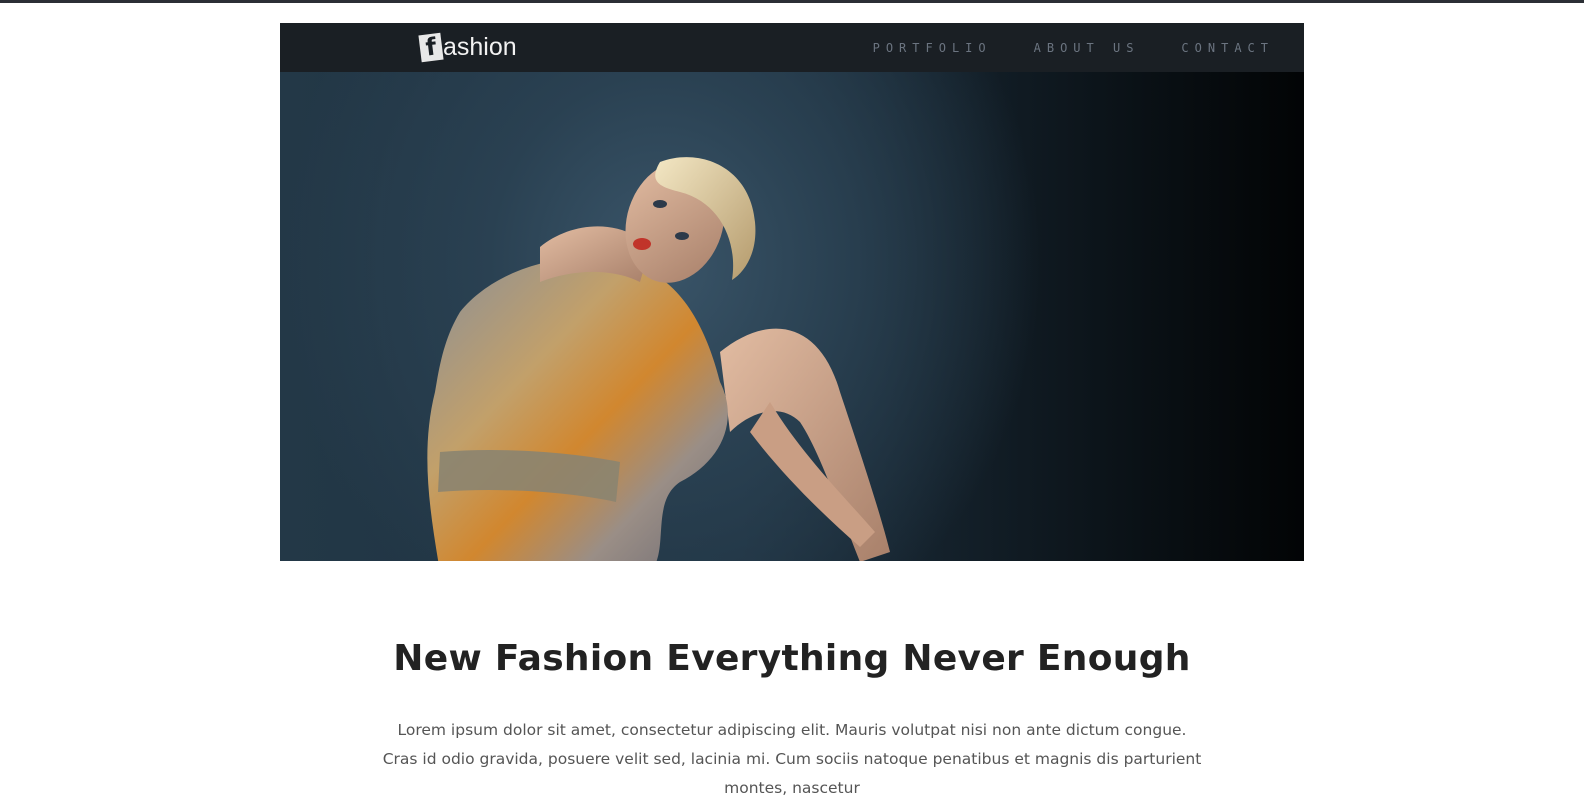 The height and width of the screenshot is (803, 1584). What do you see at coordinates (480, 47) in the screenshot?
I see `logo-text: ashion` at bounding box center [480, 47].